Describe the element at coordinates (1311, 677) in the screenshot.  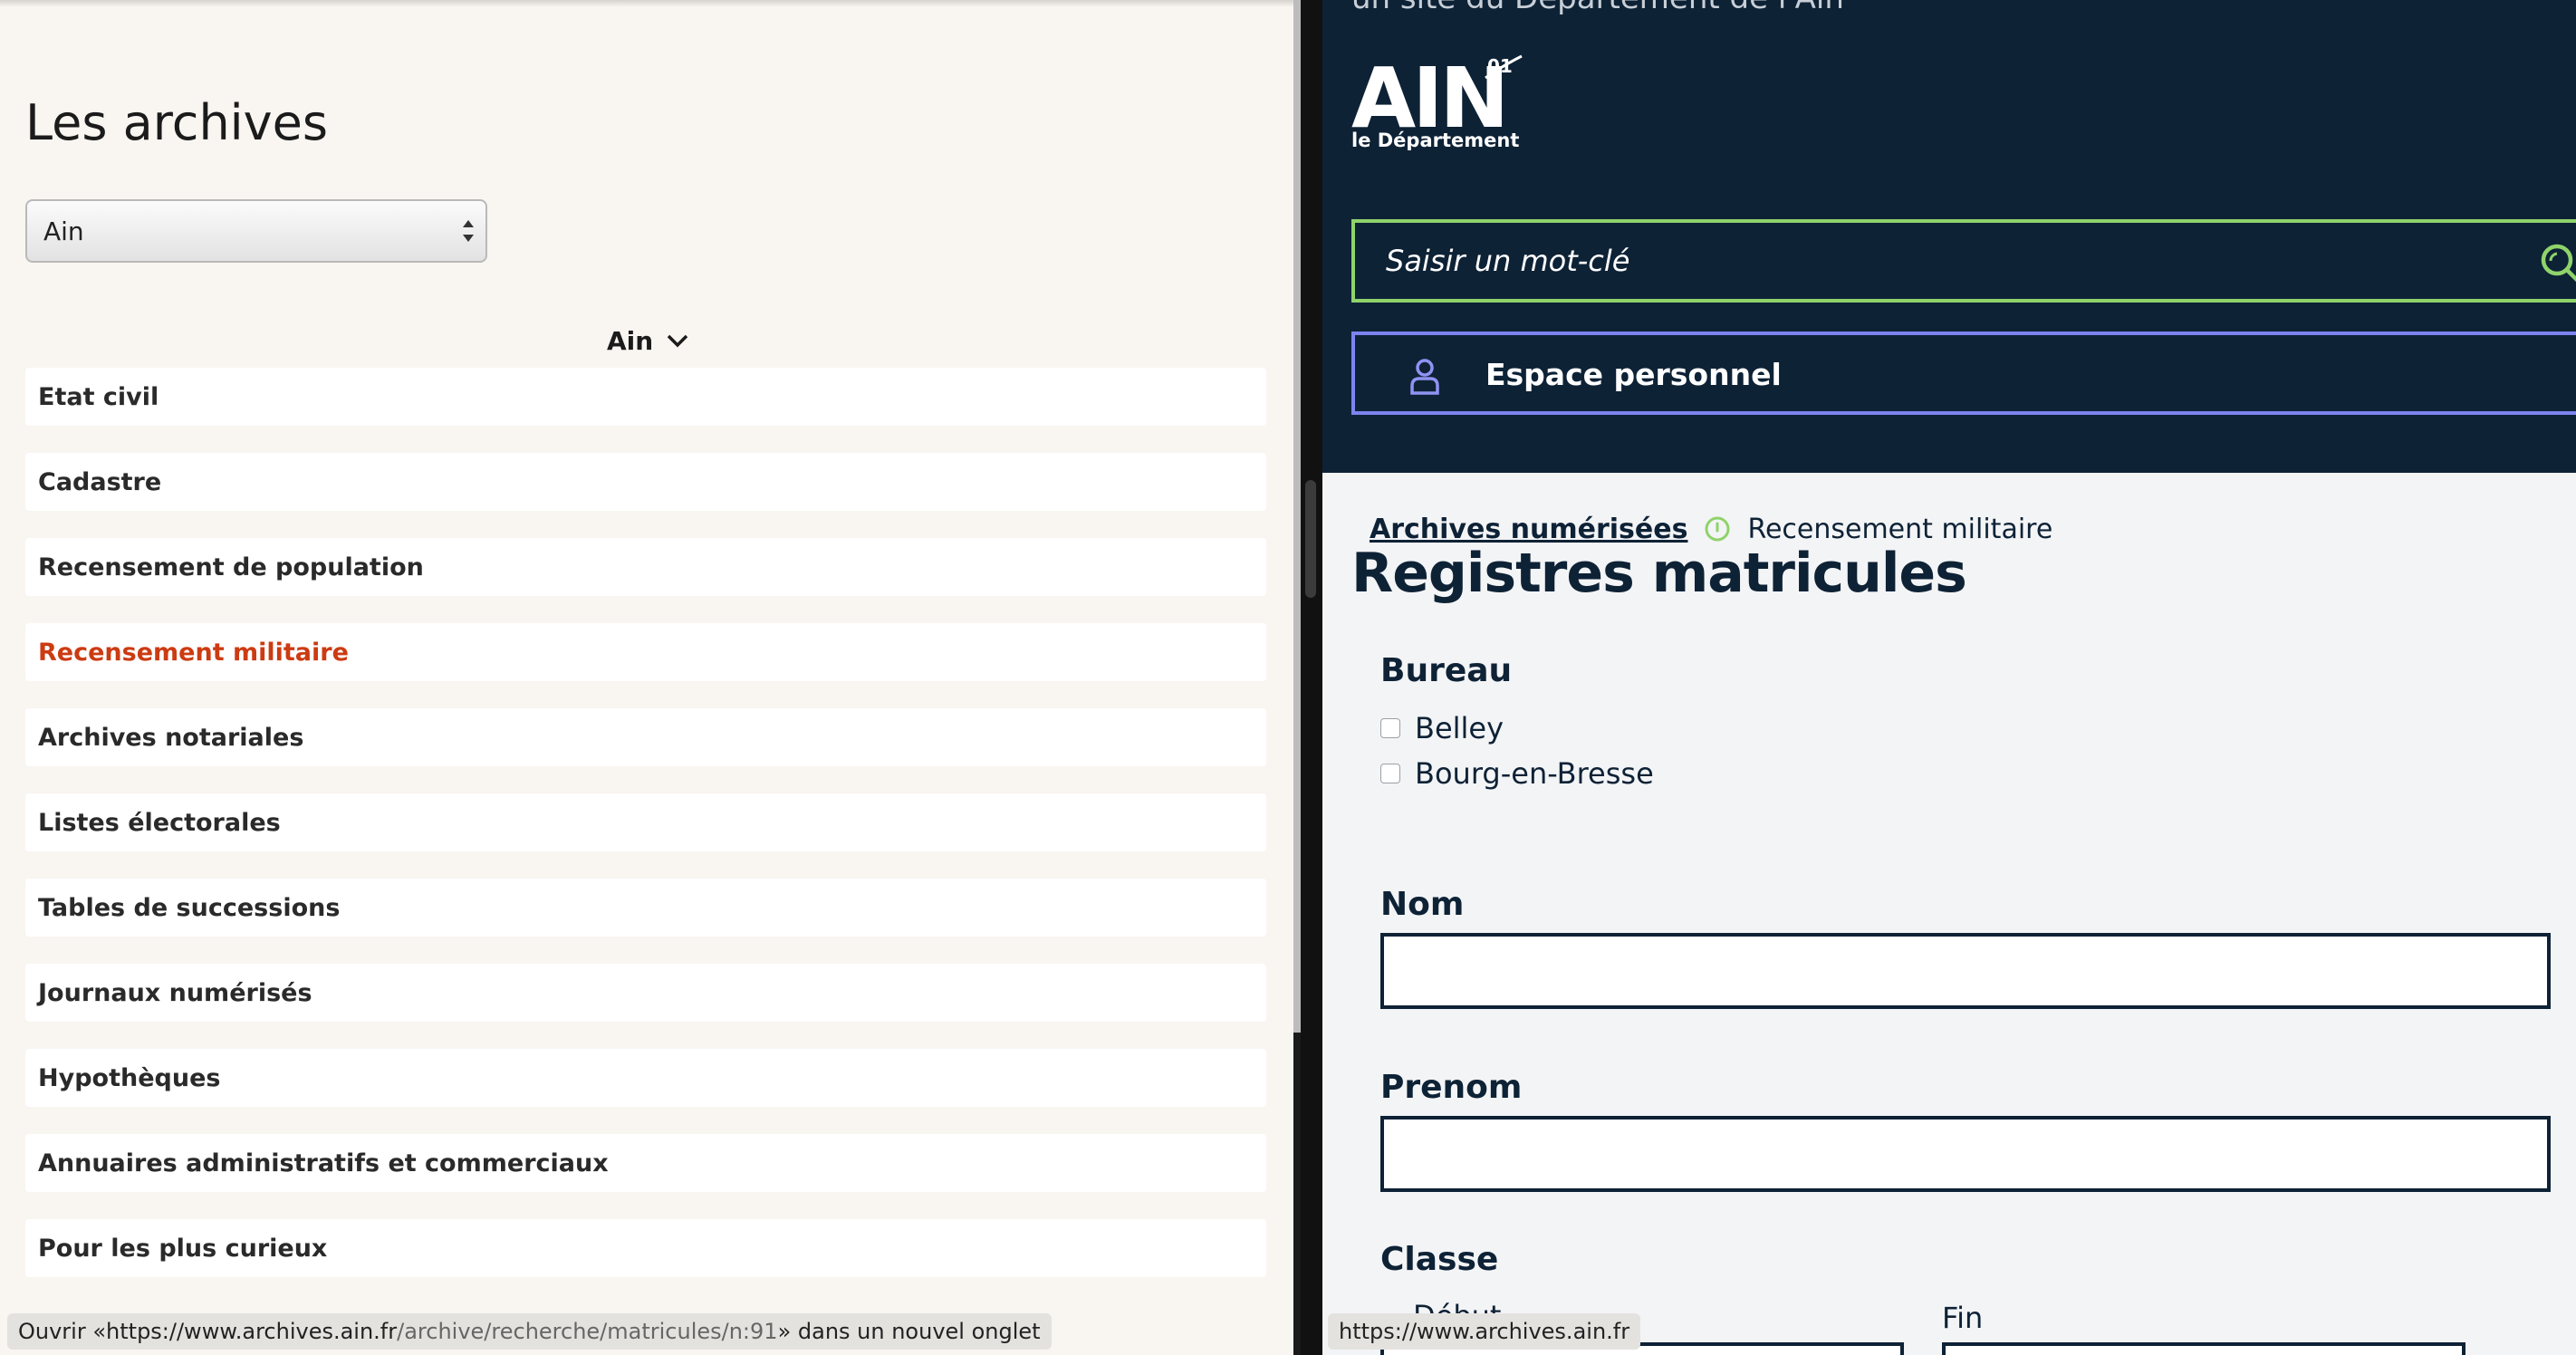
I see `split-divider` at that location.